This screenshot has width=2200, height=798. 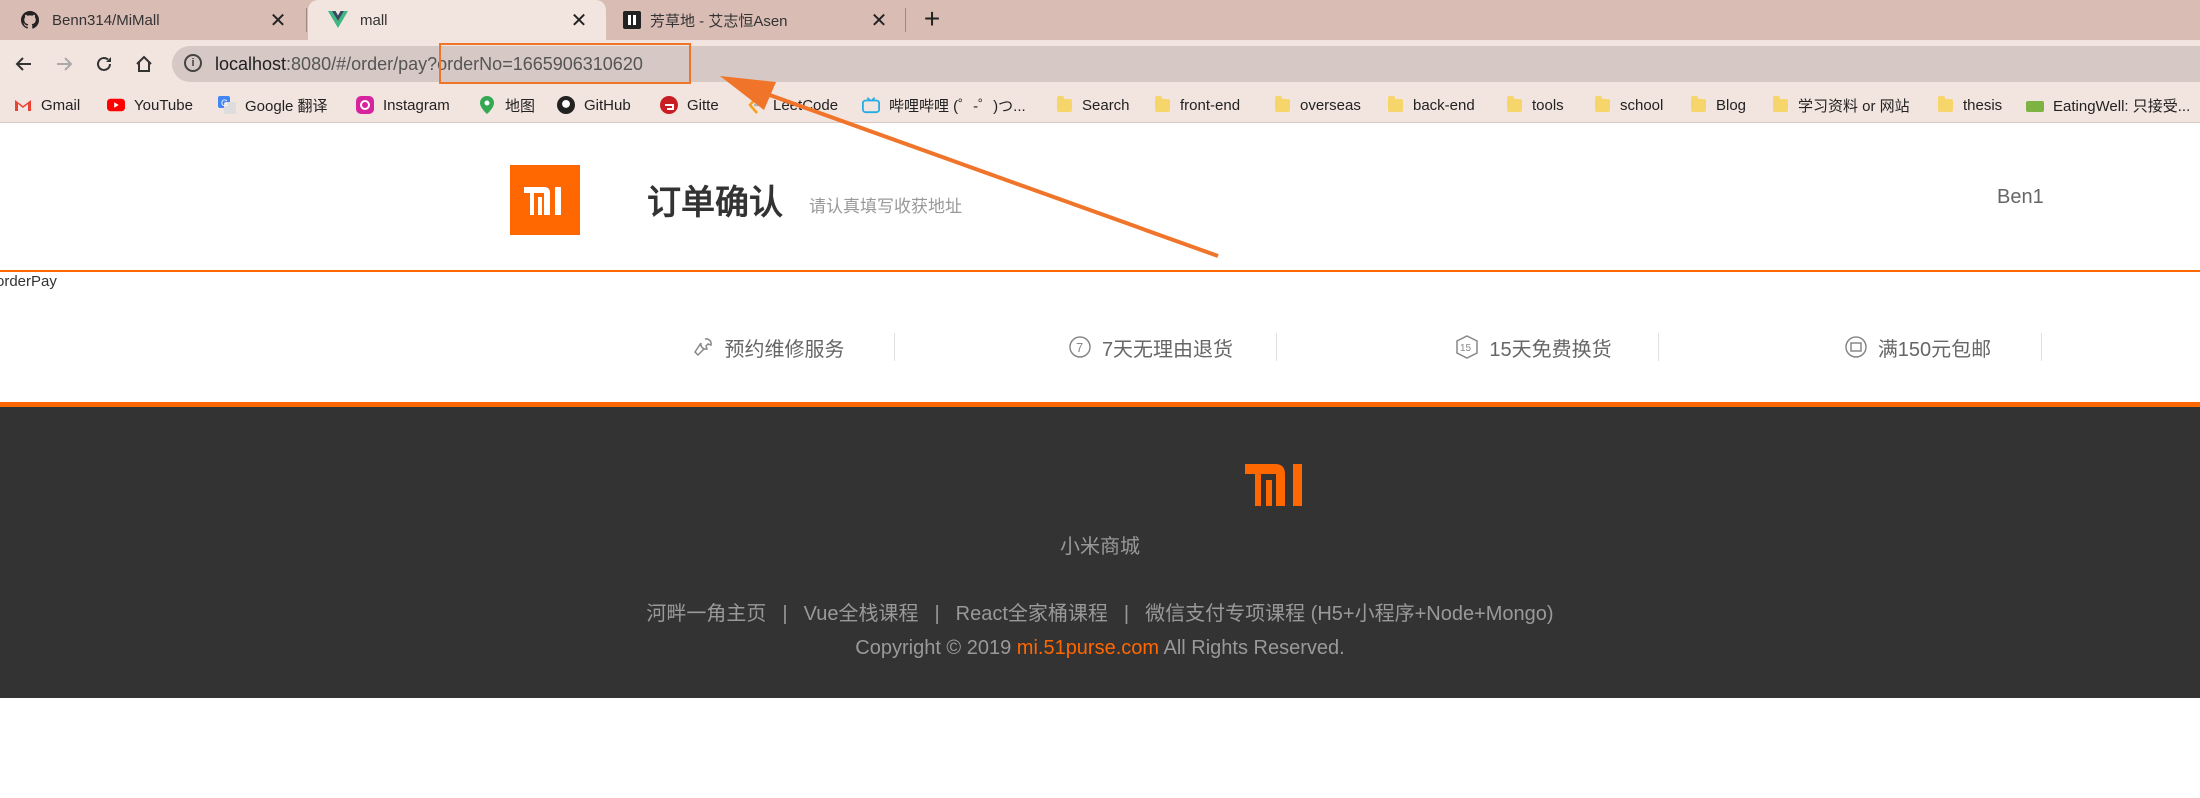 I want to click on service-item-shipping: 满150元包邮, so click(x=1917, y=347).